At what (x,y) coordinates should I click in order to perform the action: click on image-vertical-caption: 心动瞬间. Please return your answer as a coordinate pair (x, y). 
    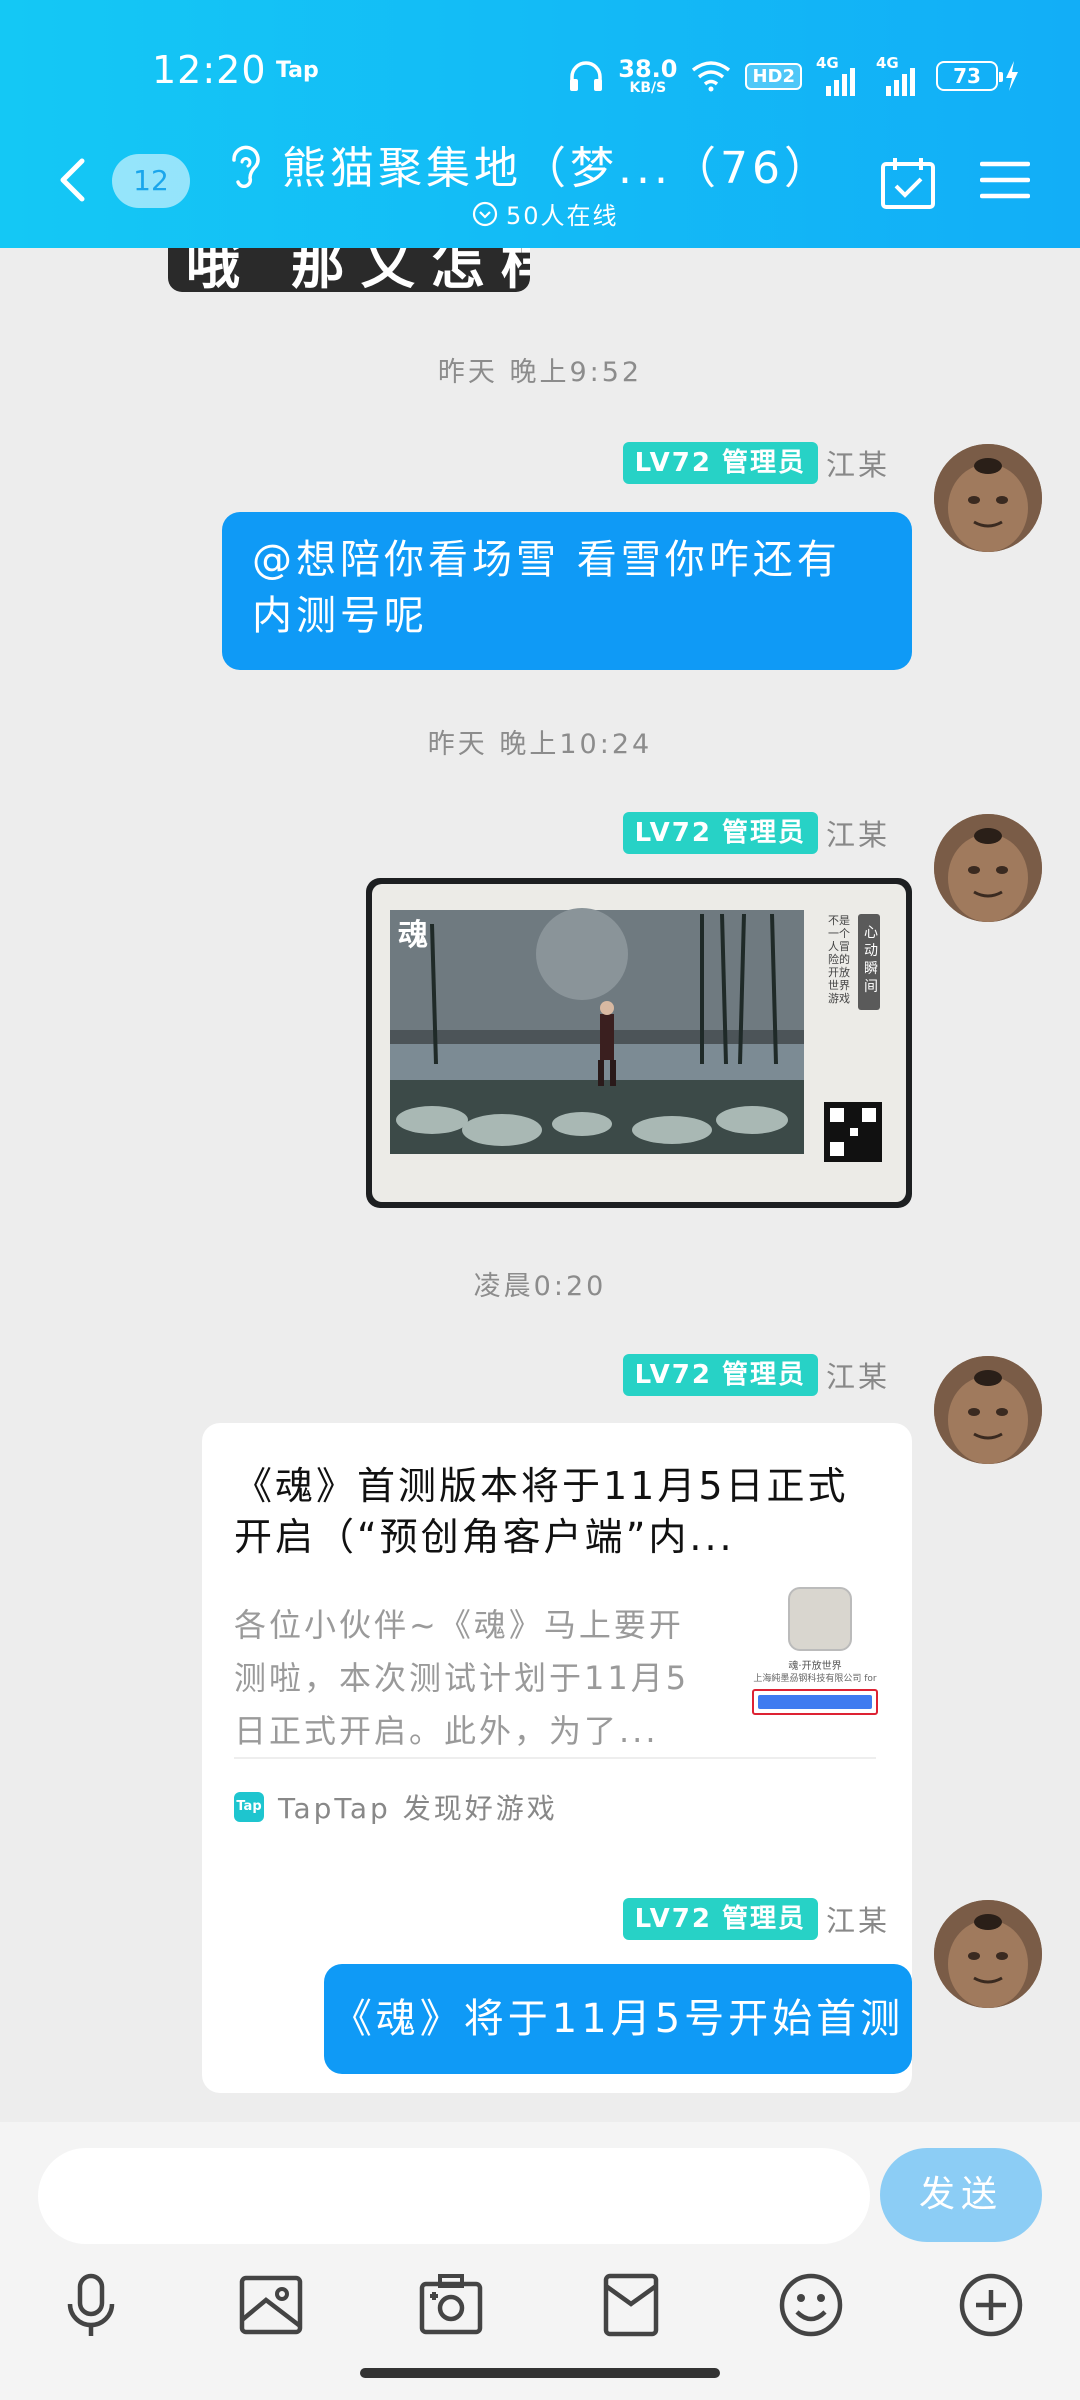
    Looking at the image, I should click on (871, 960).